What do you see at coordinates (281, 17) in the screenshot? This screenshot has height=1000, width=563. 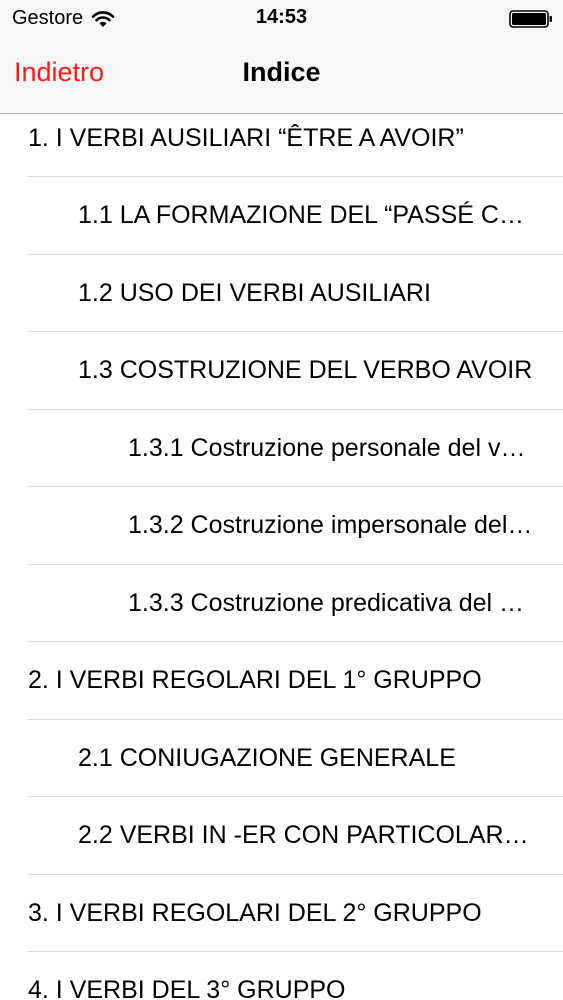 I see `clock: 14:53` at bounding box center [281, 17].